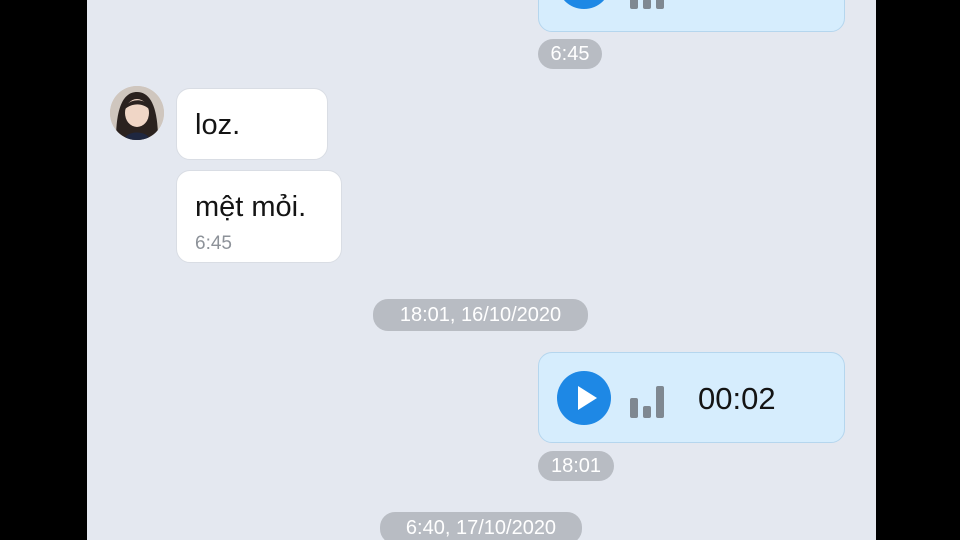  What do you see at coordinates (218, 125) in the screenshot?
I see `message-text: loz.` at bounding box center [218, 125].